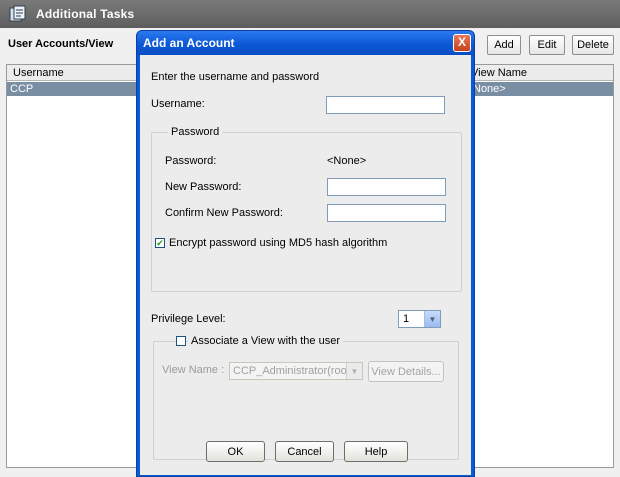  I want to click on new-password-input, so click(386, 187).